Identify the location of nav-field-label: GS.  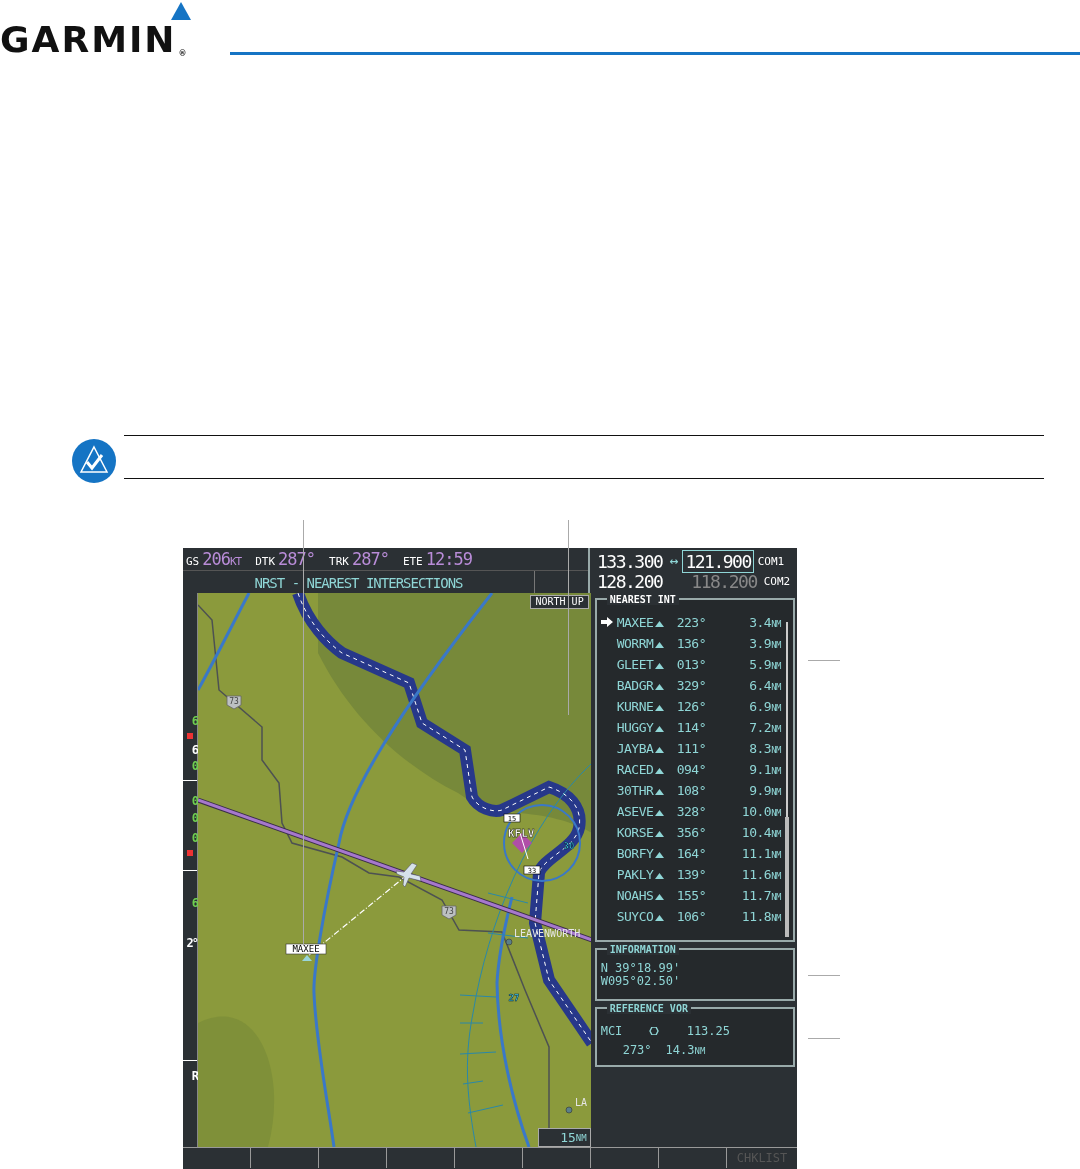
(193, 561).